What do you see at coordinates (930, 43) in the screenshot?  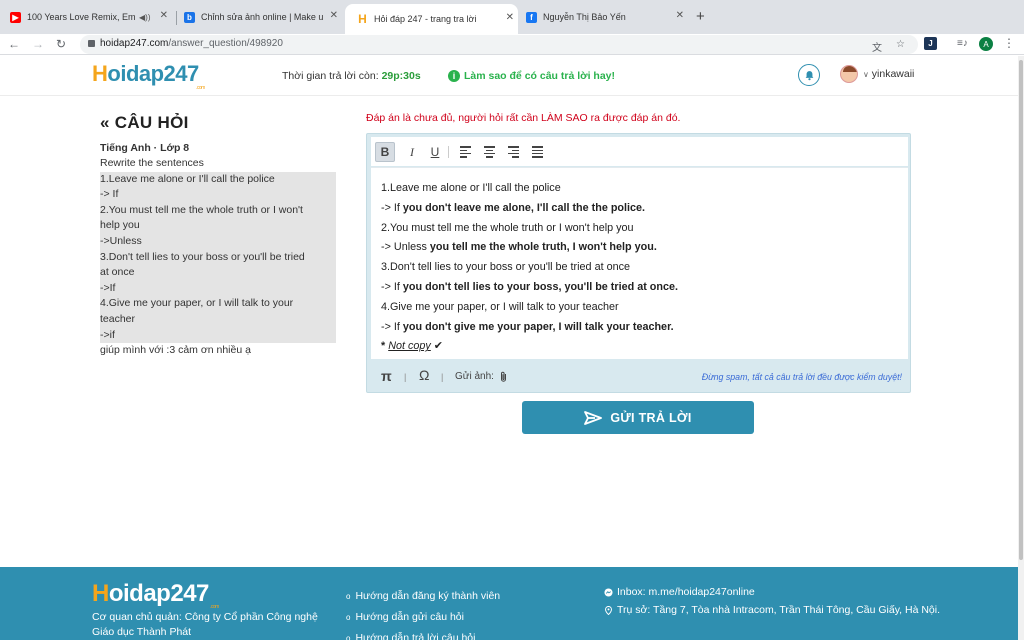 I see `extension-icon: J` at bounding box center [930, 43].